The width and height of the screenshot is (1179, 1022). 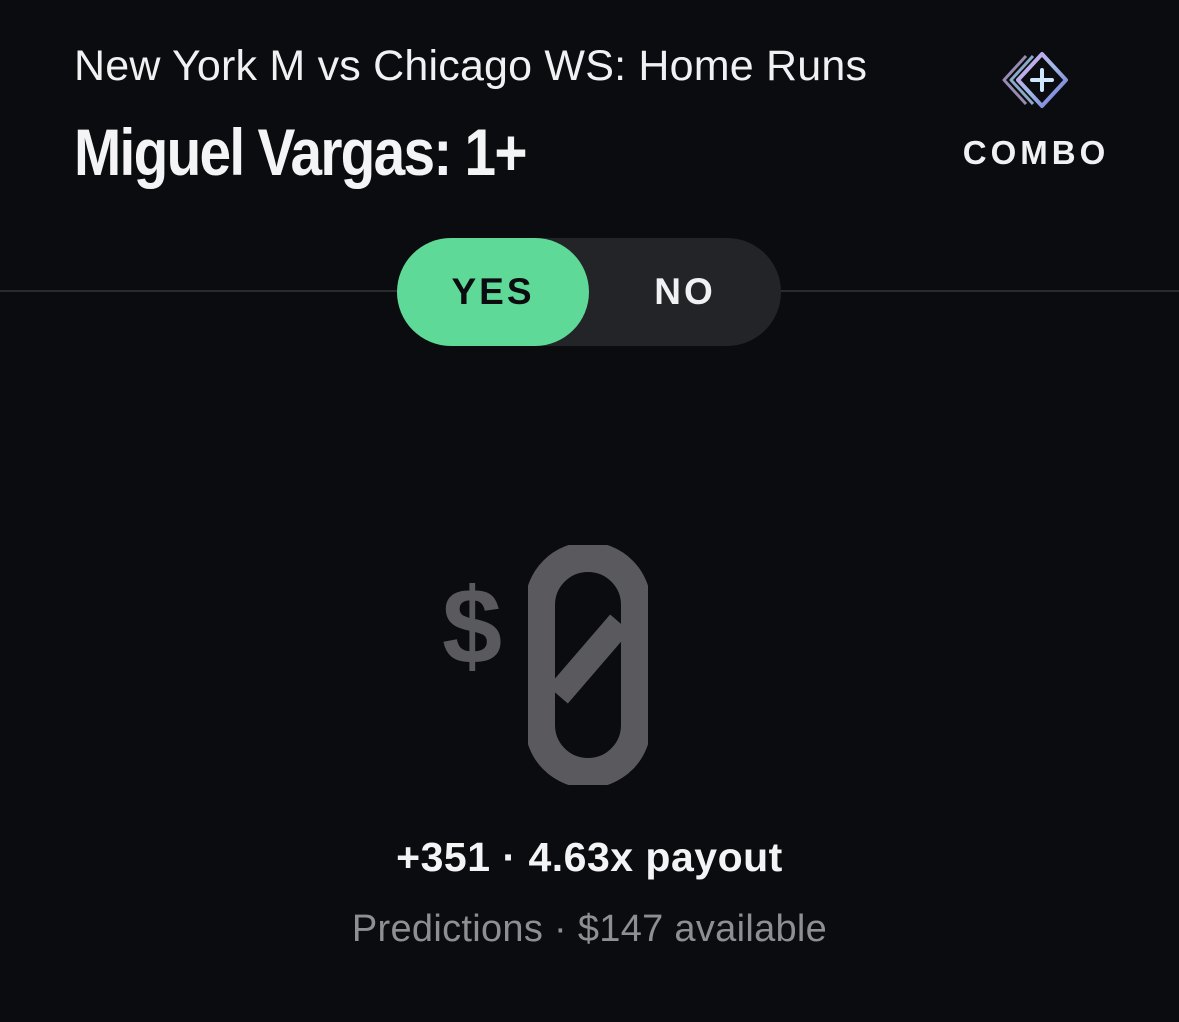 What do you see at coordinates (493, 292) in the screenshot?
I see `yes-option: YES` at bounding box center [493, 292].